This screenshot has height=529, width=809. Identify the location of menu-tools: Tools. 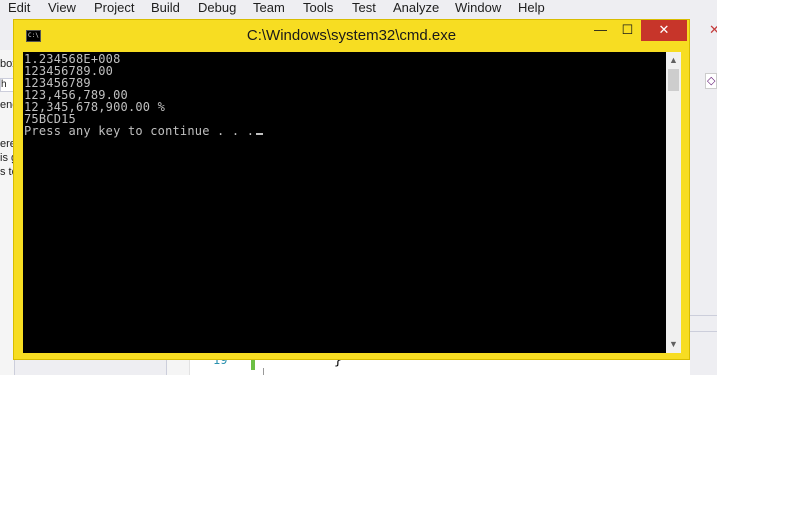
(318, 8).